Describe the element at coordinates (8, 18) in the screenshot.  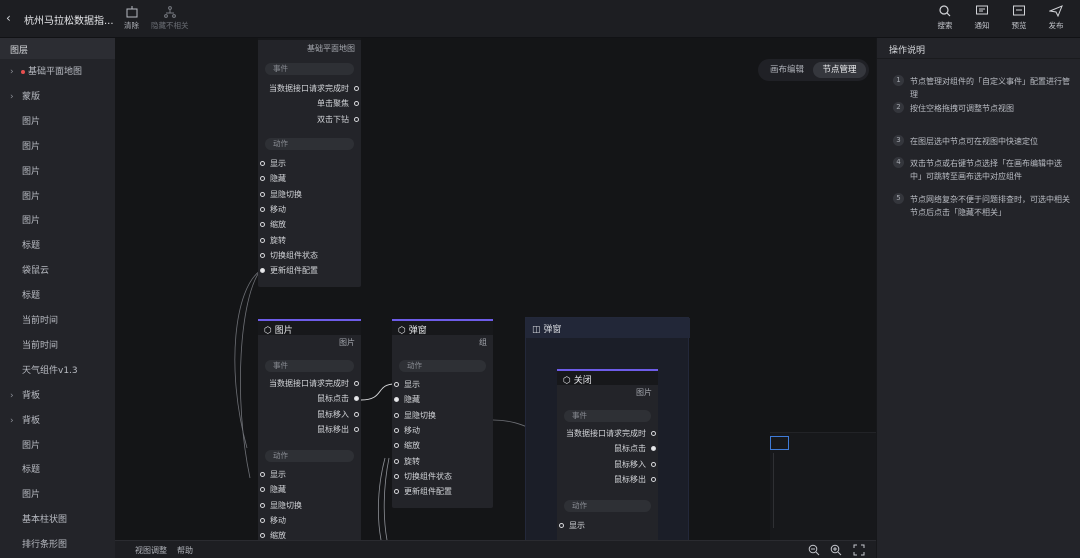
I see `back-chevron-icon: ‹` at that location.